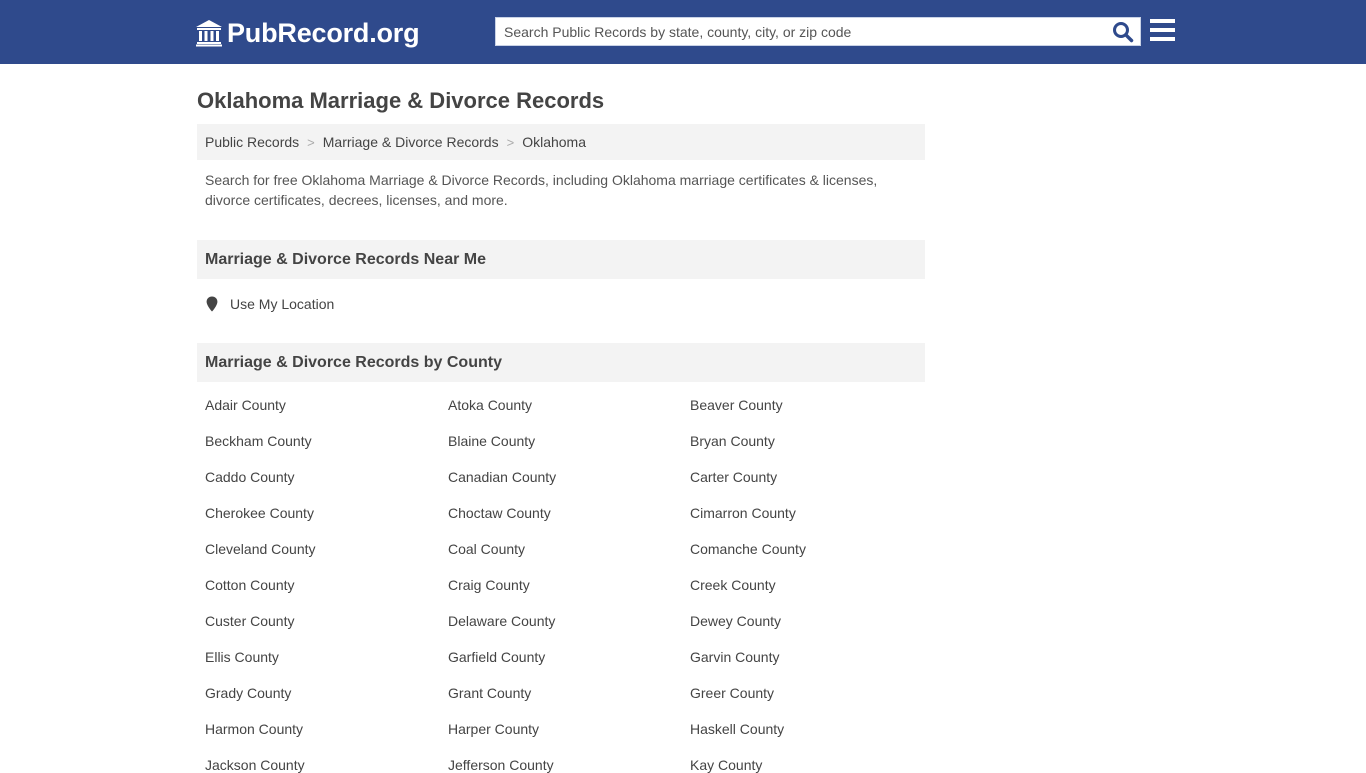 The height and width of the screenshot is (773, 1366). I want to click on county-link: Bryan County, so click(732, 441).